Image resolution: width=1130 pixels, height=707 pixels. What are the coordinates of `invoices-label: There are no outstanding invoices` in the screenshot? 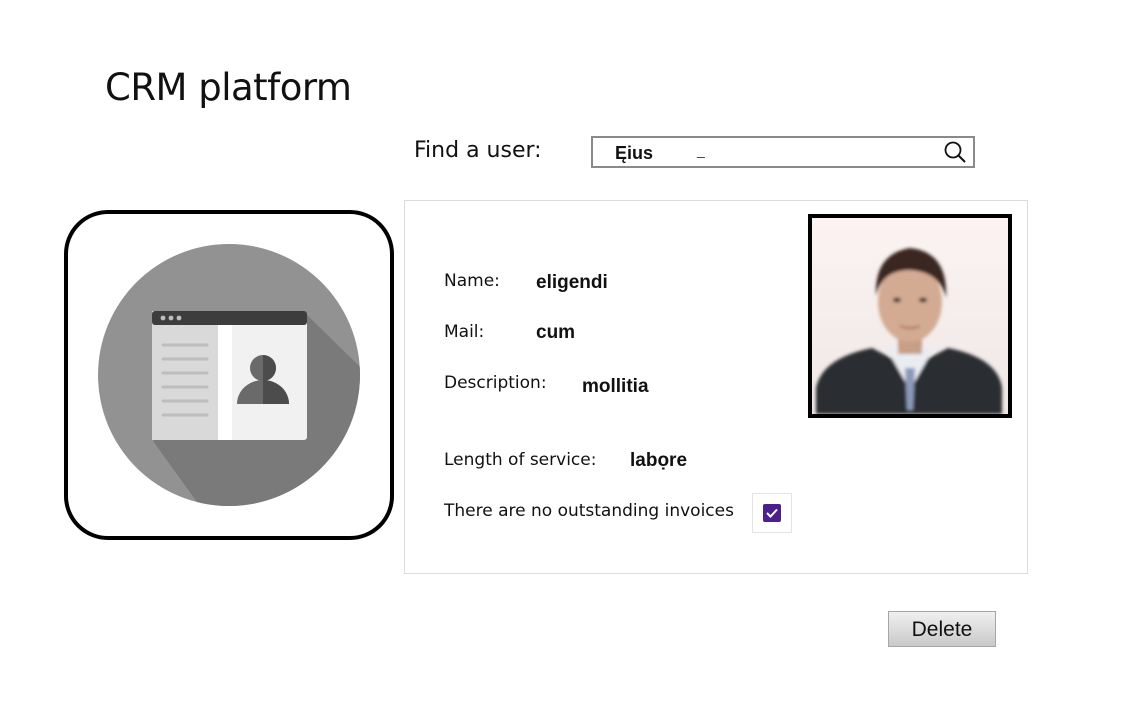 It's located at (589, 511).